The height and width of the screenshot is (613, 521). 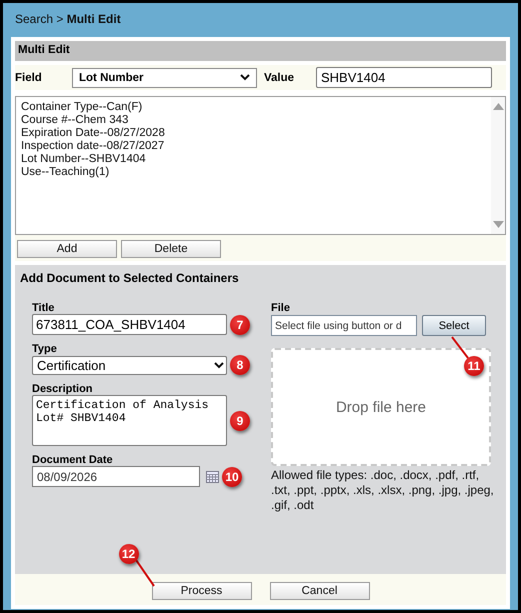 I want to click on list-item: Course #--Chem 343, so click(x=253, y=120).